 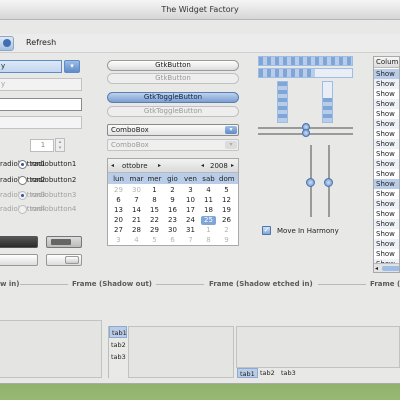 I want to click on tab-bottom-1: tab1, so click(x=247, y=373).